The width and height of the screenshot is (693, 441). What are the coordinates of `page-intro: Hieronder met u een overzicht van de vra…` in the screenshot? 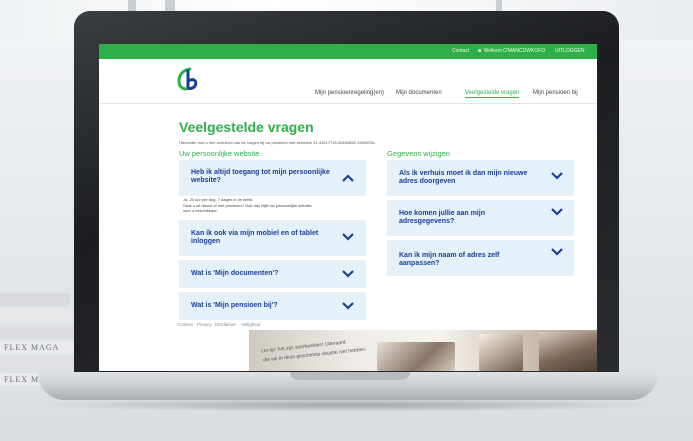 It's located at (278, 142).